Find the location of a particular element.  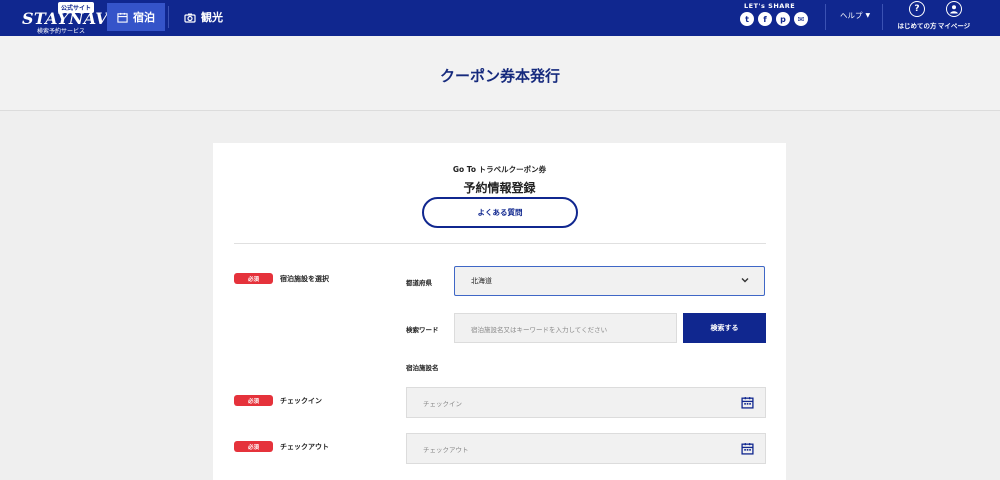

checkin-input: チェックイン is located at coordinates (586, 402).